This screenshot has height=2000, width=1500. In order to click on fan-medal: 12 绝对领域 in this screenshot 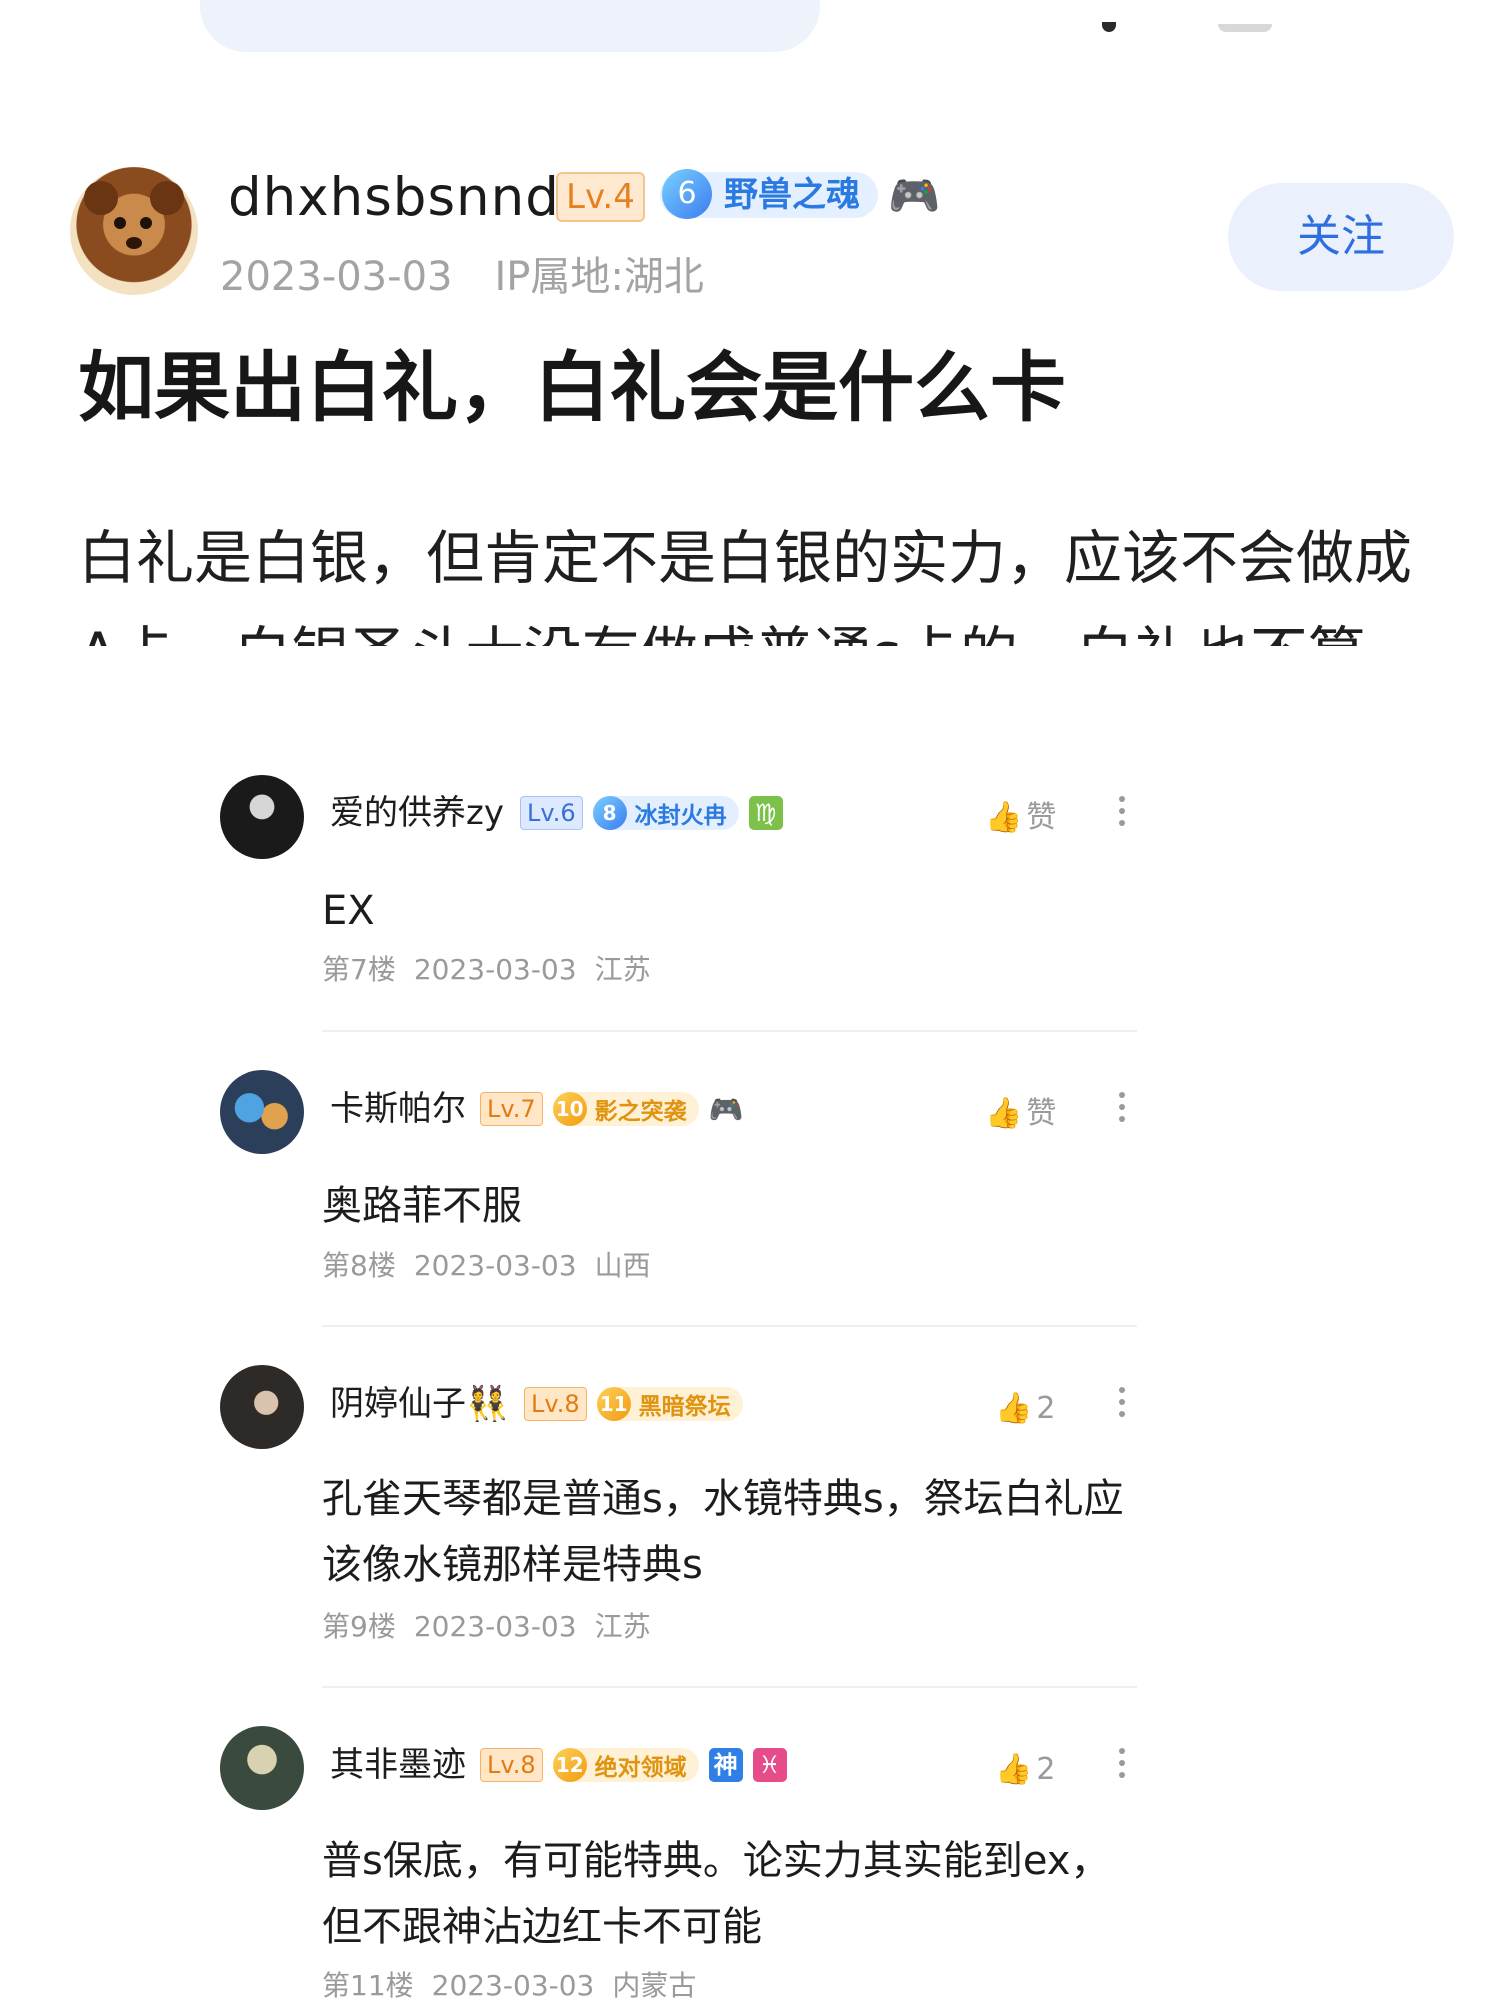, I will do `click(625, 1765)`.